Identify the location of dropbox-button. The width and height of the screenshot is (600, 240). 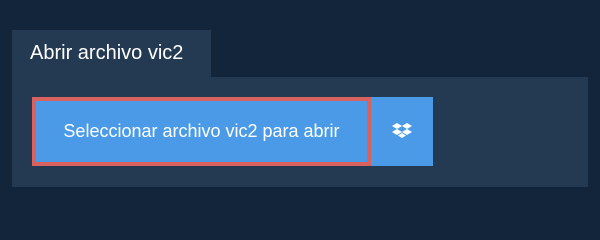
(402, 131).